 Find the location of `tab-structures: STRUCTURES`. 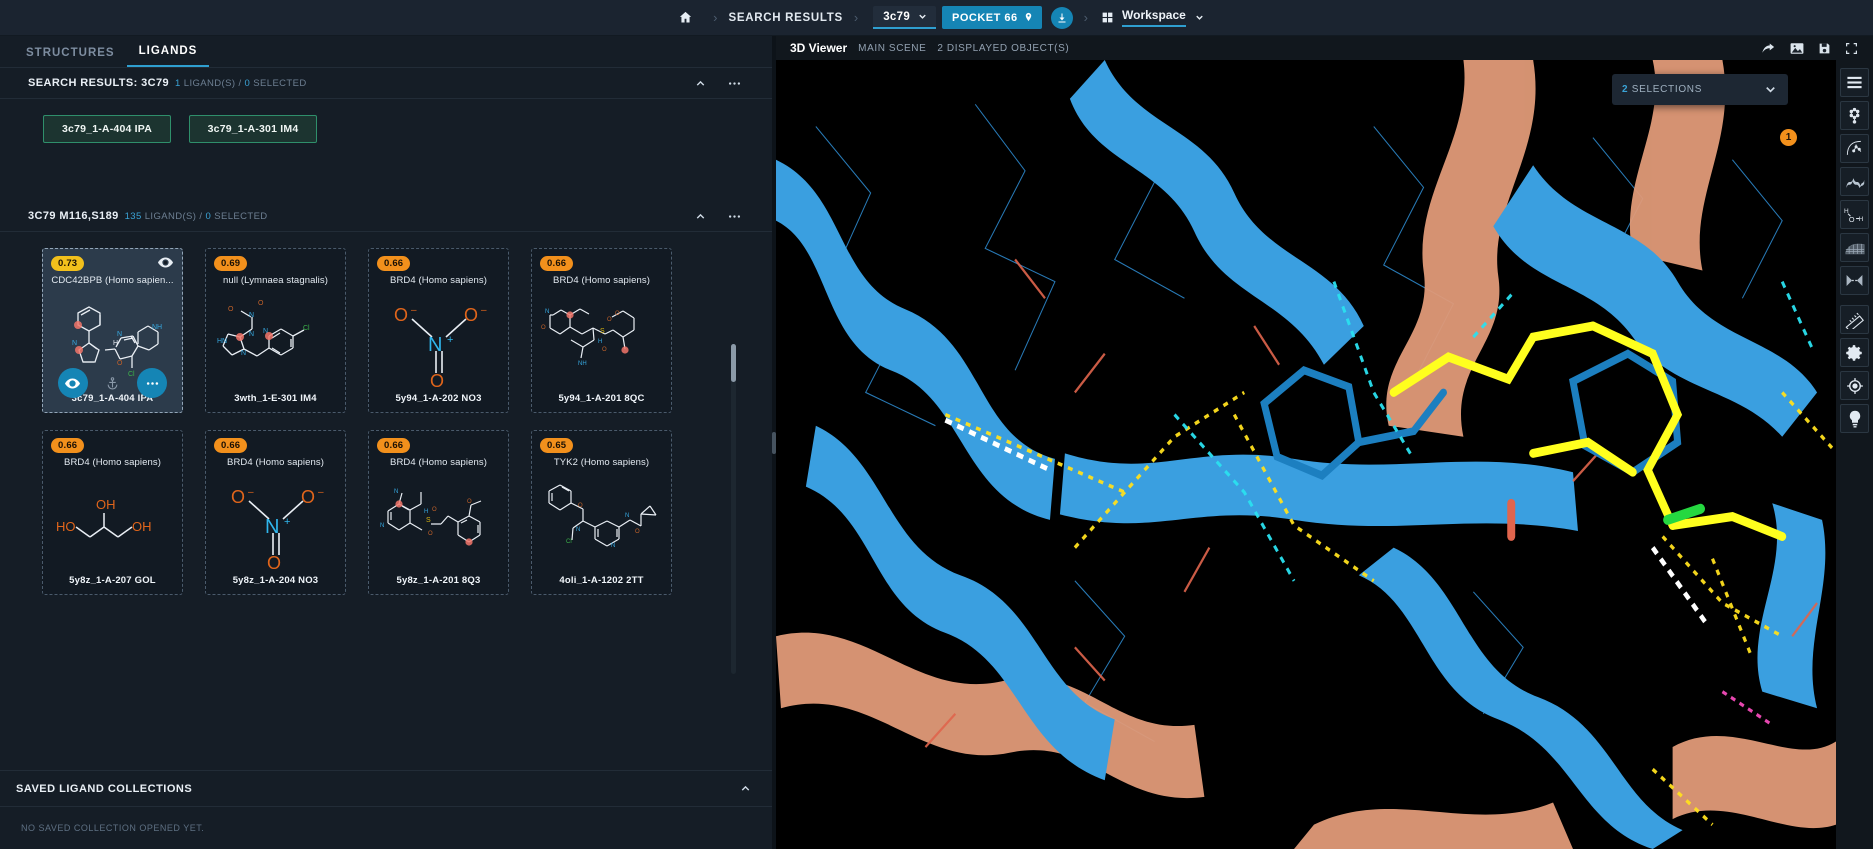

tab-structures: STRUCTURES is located at coordinates (70, 57).